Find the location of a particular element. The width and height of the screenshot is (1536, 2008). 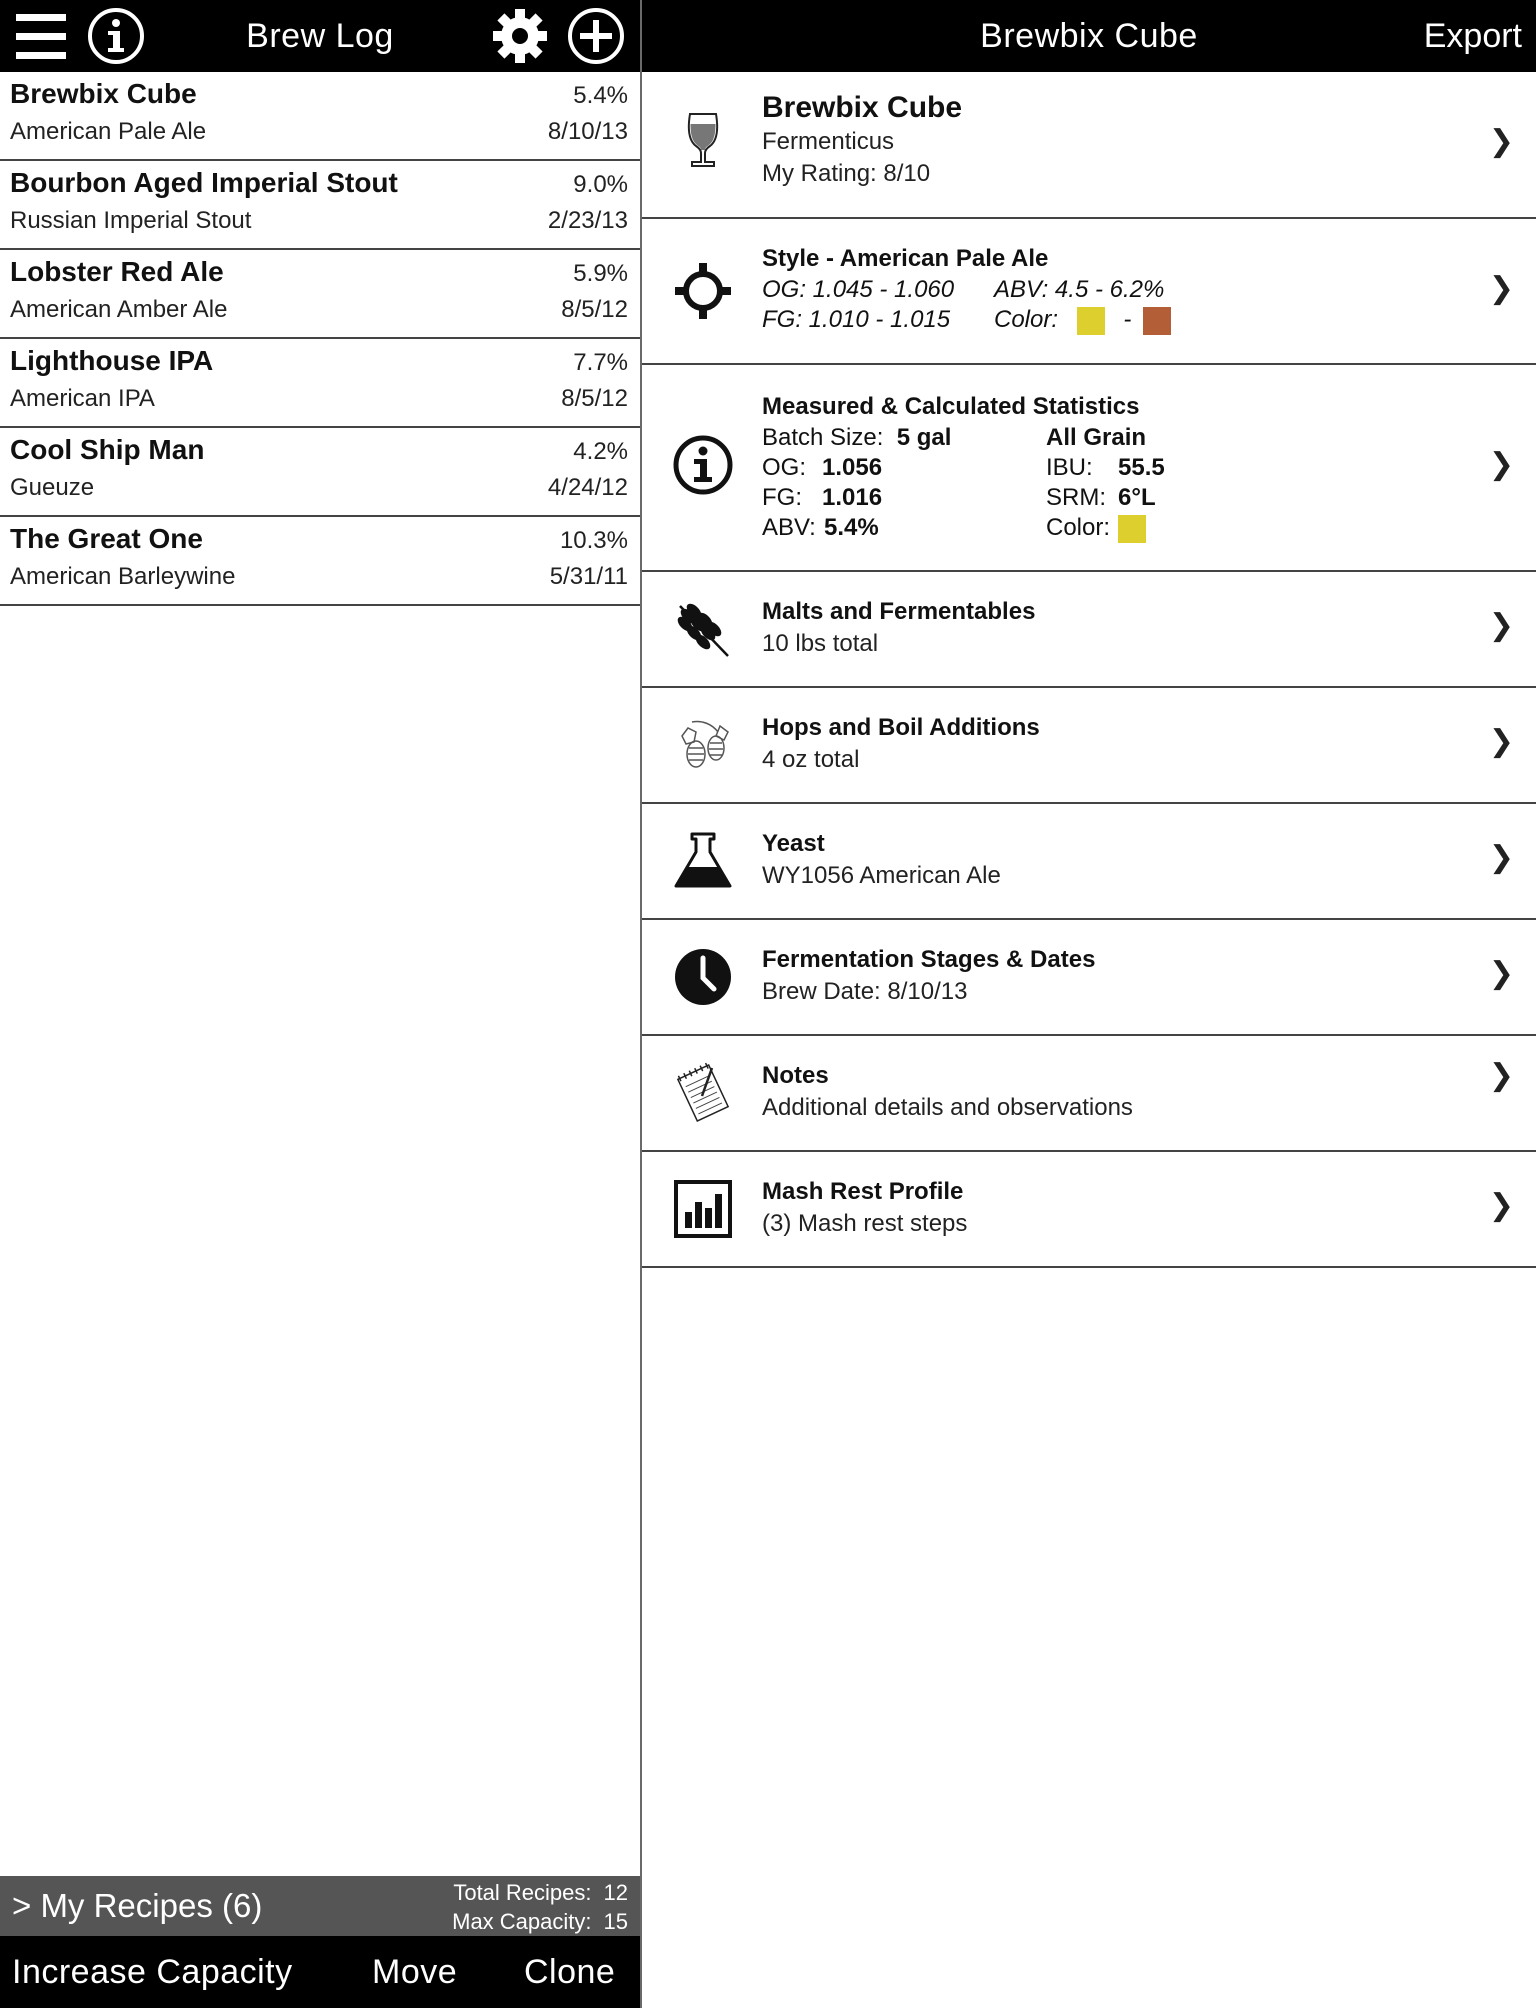

info-circle-icon is located at coordinates (703, 465).